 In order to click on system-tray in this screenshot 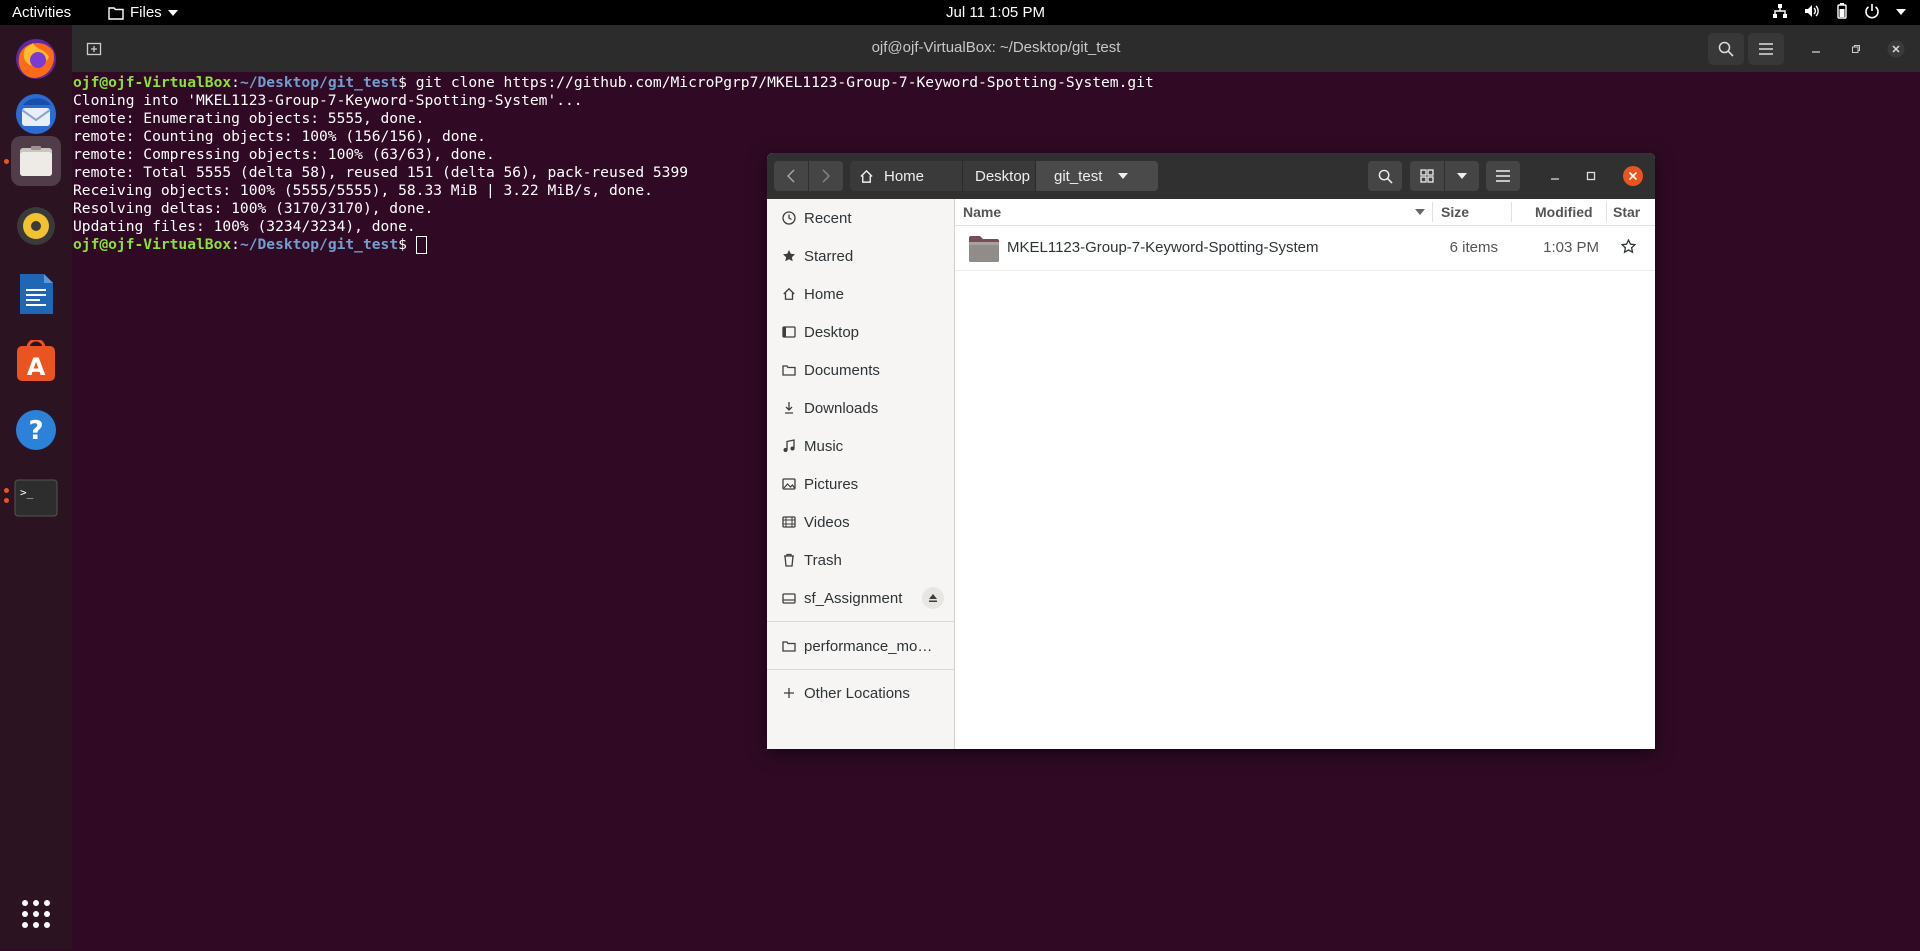, I will do `click(1839, 11)`.